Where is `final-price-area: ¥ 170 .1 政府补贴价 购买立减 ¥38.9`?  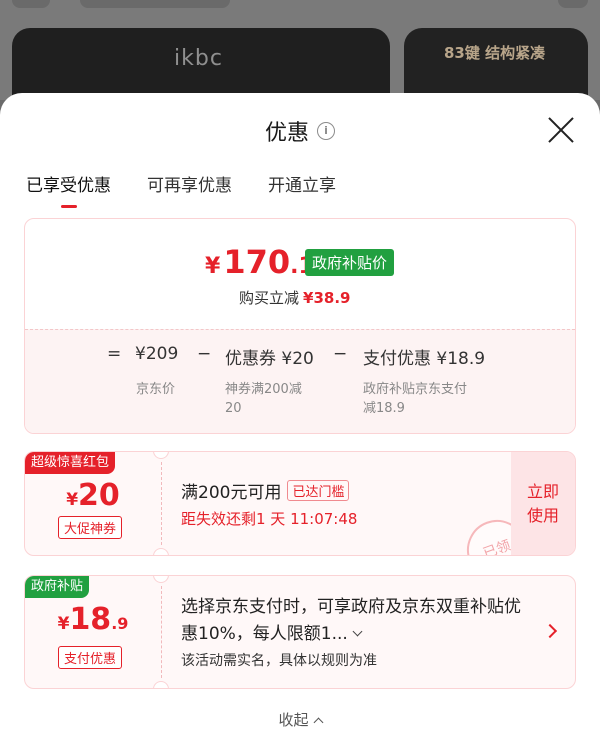
final-price-area: ¥ 170 .1 政府补贴价 购买立减 ¥38.9 is located at coordinates (300, 274).